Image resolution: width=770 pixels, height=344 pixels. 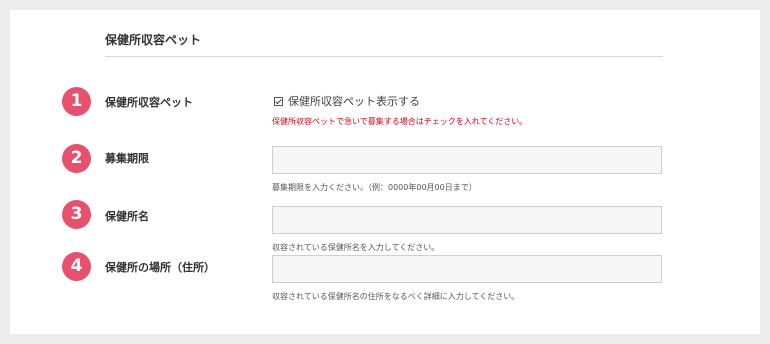 What do you see at coordinates (278, 101) in the screenshot?
I see `checkbox-checked-icon` at bounding box center [278, 101].